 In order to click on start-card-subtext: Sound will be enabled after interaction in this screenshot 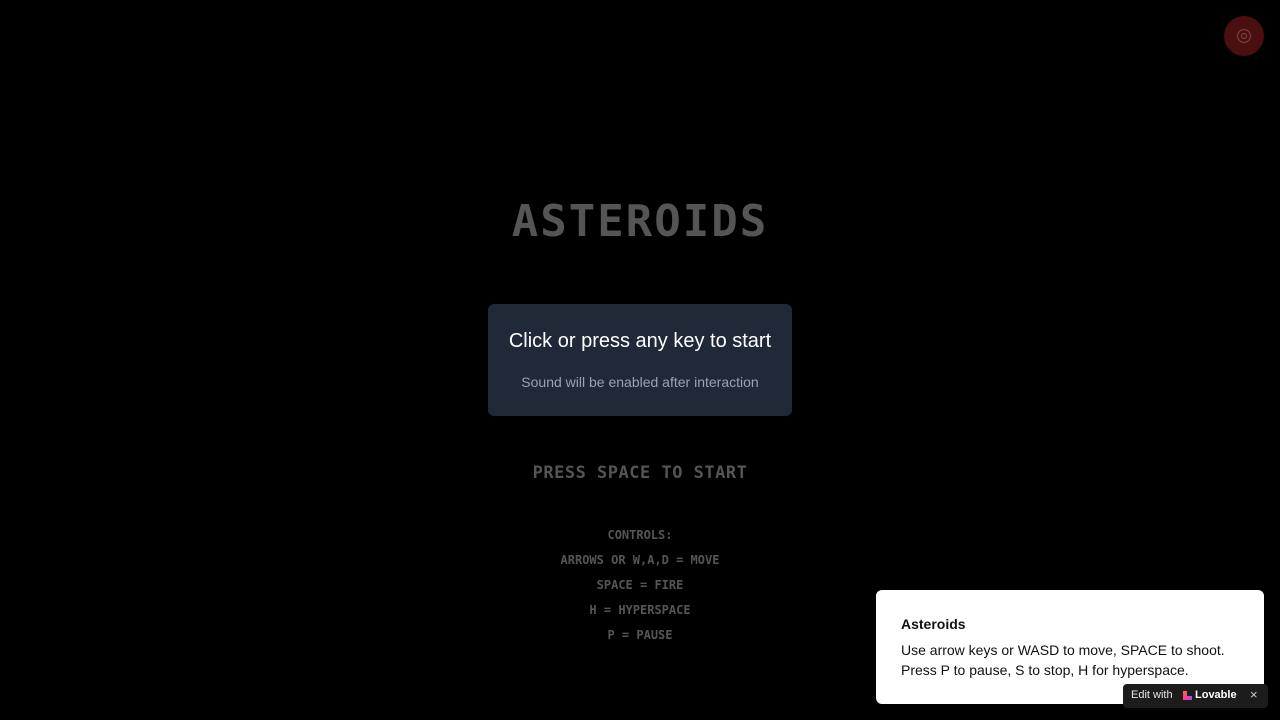, I will do `click(640, 382)`.